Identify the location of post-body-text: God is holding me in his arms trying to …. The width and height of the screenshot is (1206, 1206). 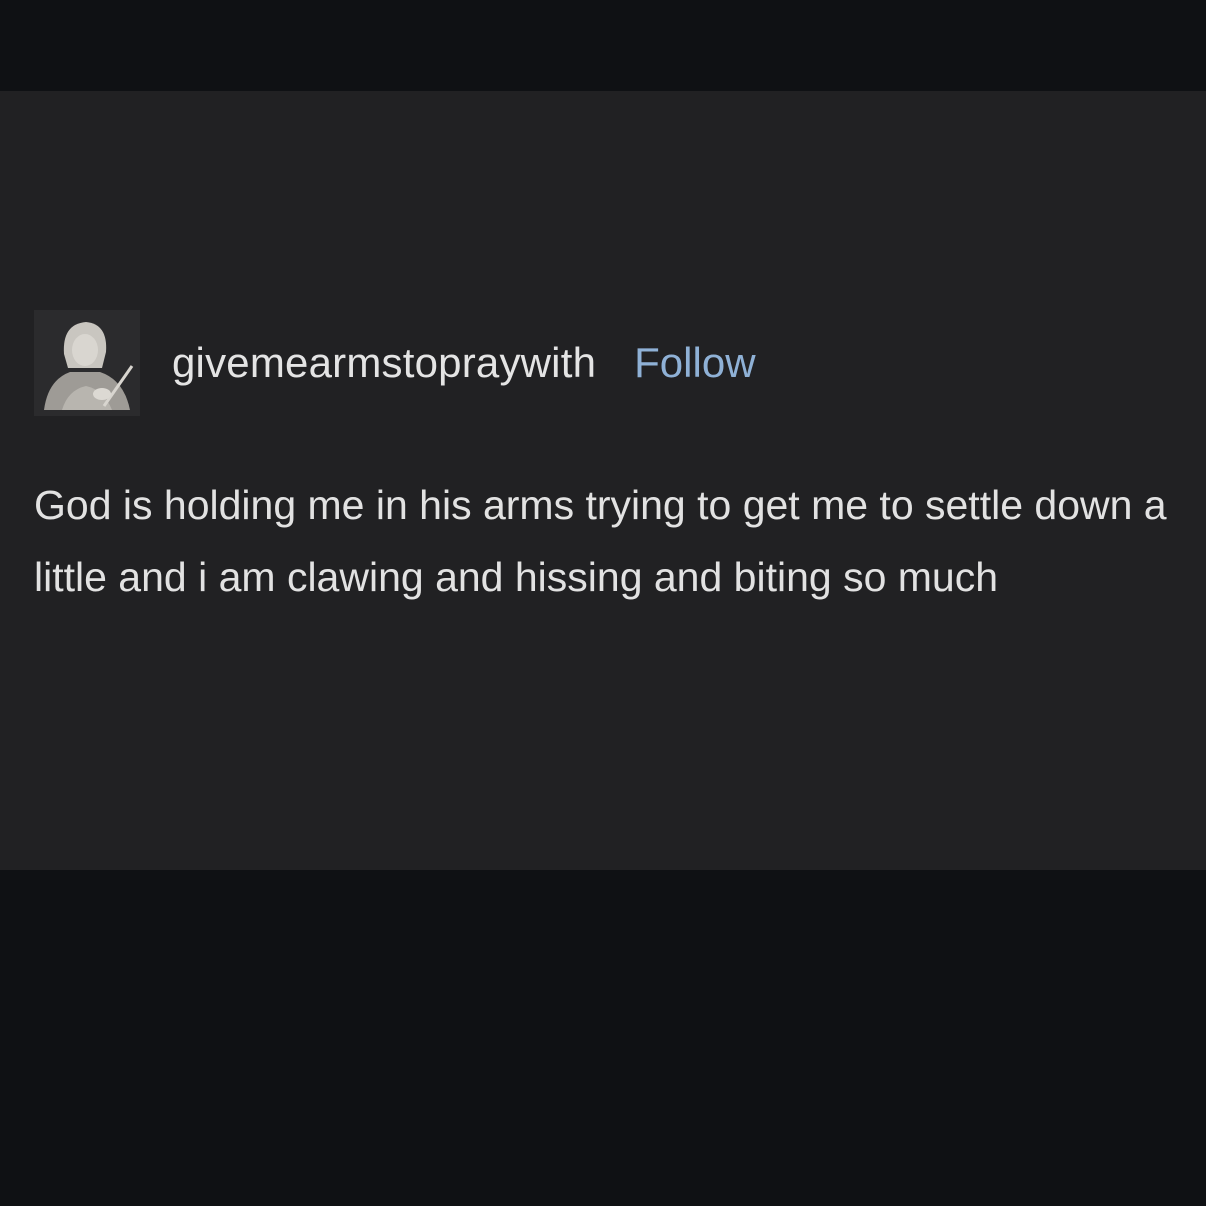
(600, 541).